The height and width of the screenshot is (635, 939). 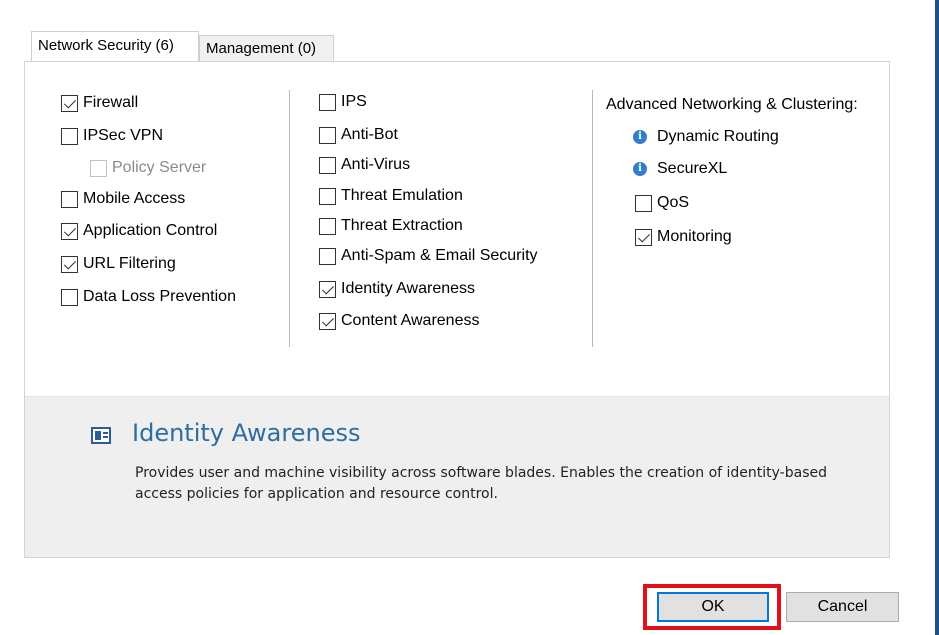 I want to click on cancel-button: Cancel, so click(x=842, y=607).